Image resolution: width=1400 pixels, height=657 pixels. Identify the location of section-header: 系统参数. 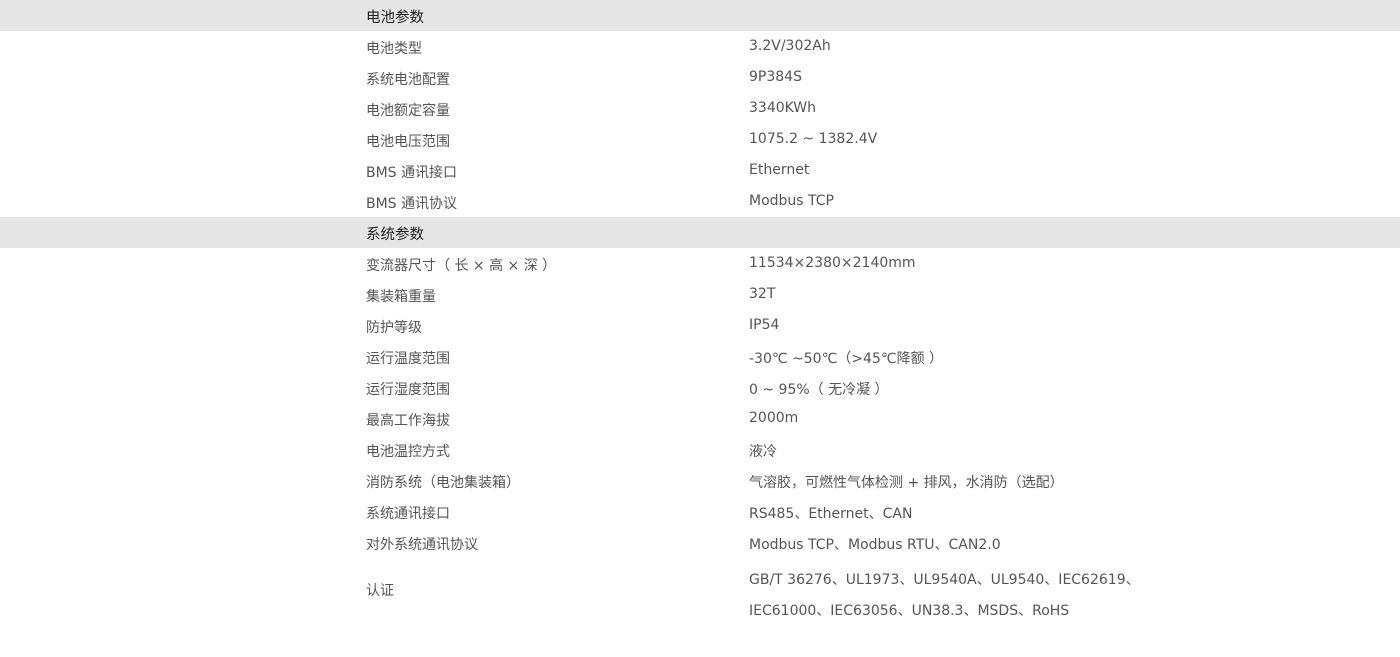
(700, 232).